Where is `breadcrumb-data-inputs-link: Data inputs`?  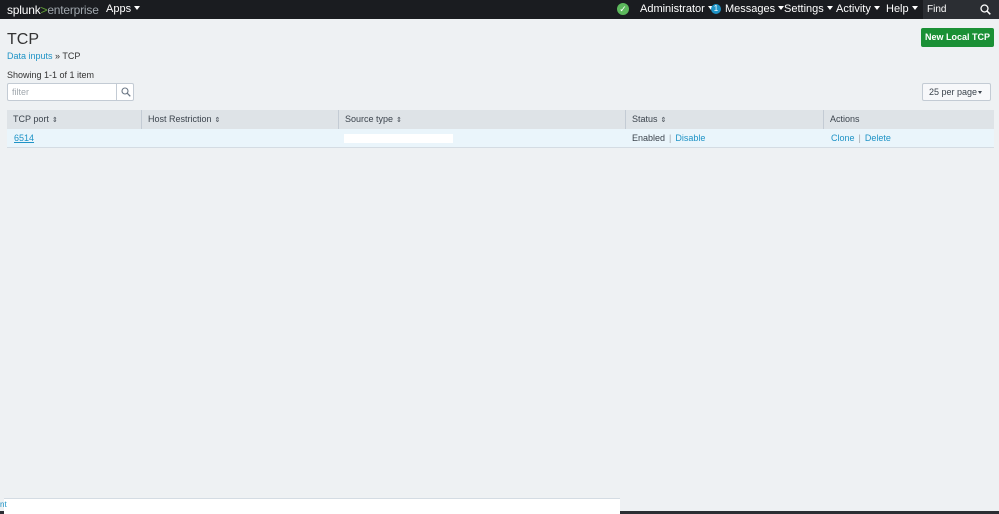
breadcrumb-data-inputs-link: Data inputs is located at coordinates (30, 56).